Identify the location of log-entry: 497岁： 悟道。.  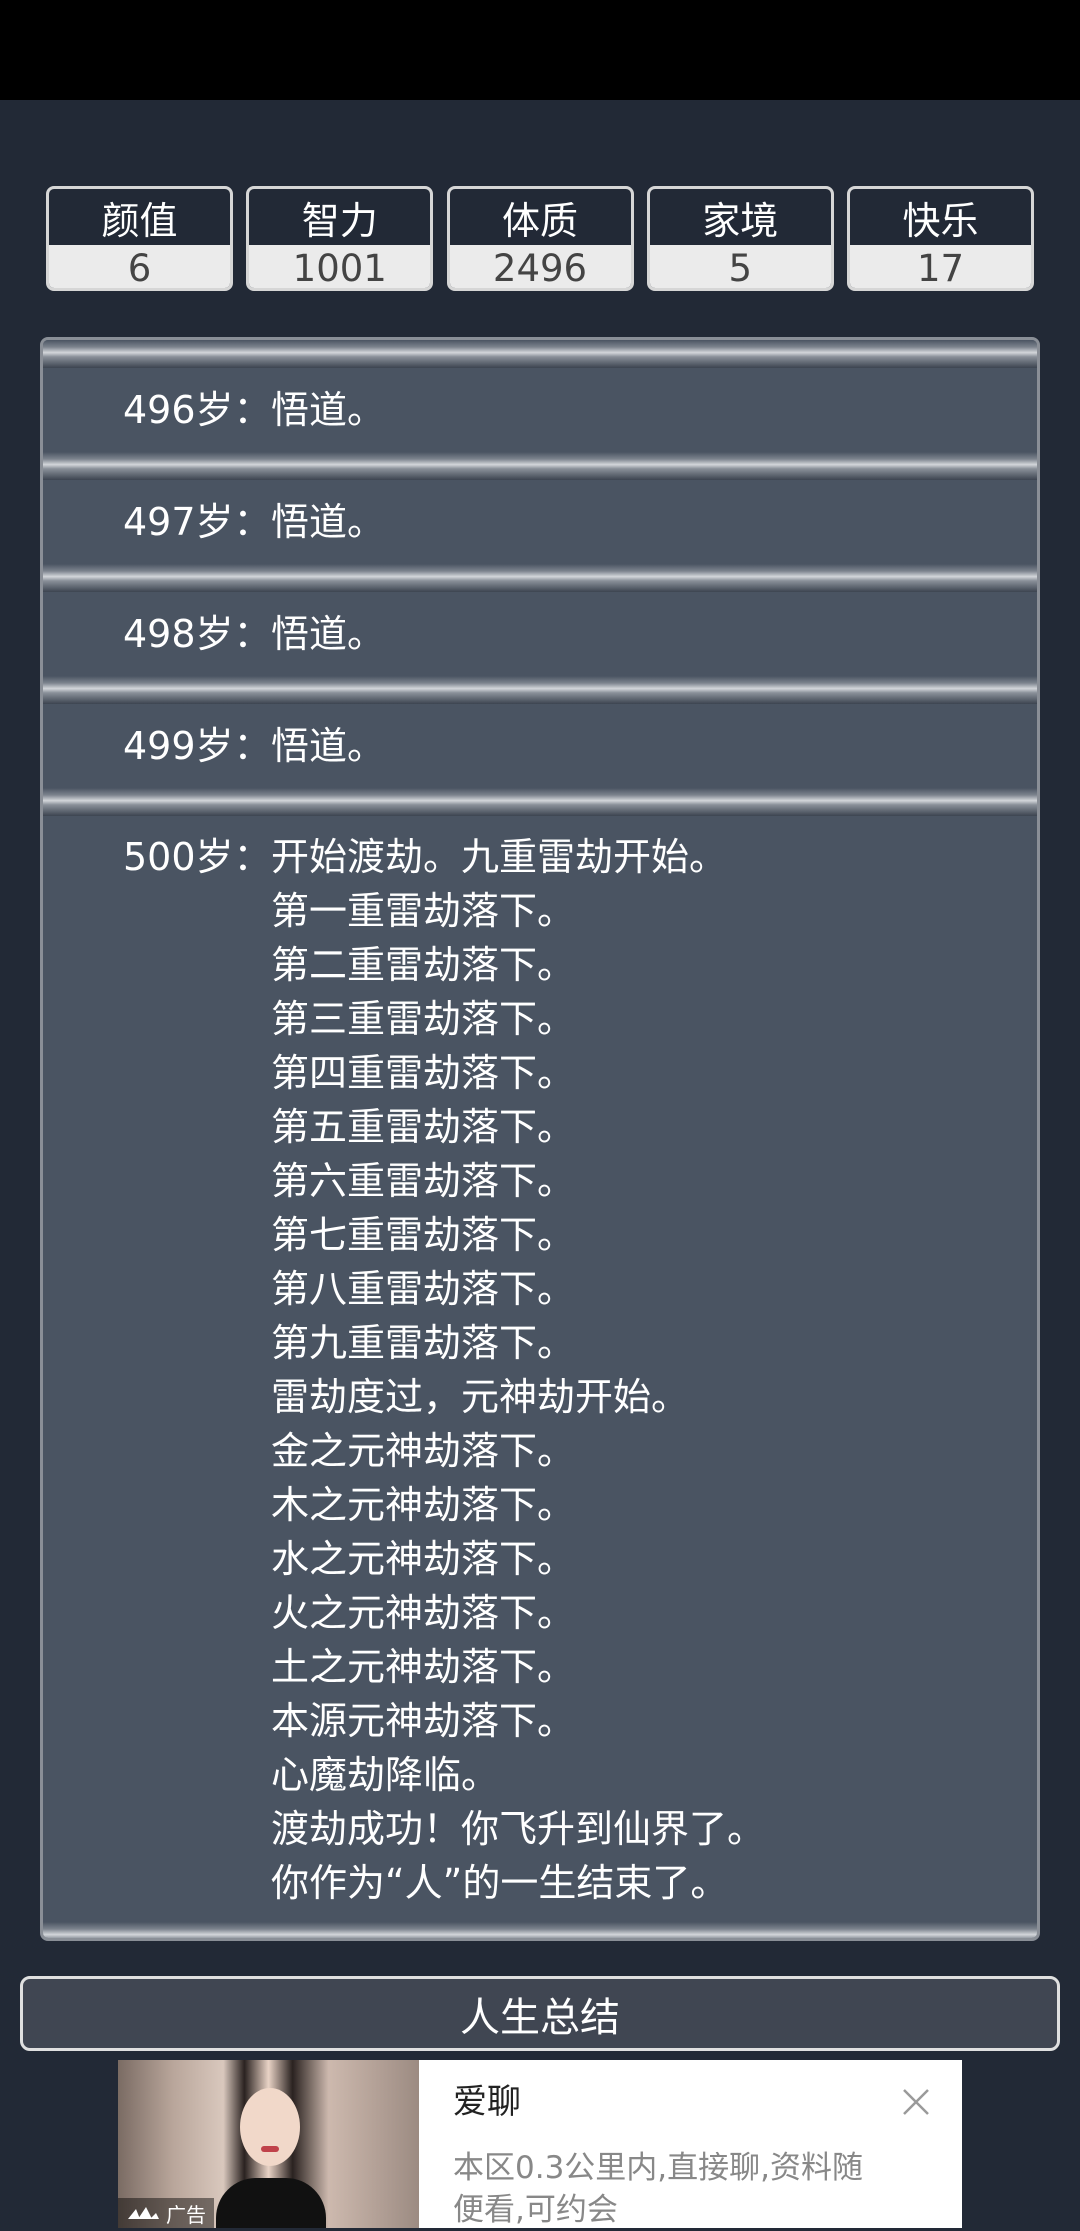
(540, 522).